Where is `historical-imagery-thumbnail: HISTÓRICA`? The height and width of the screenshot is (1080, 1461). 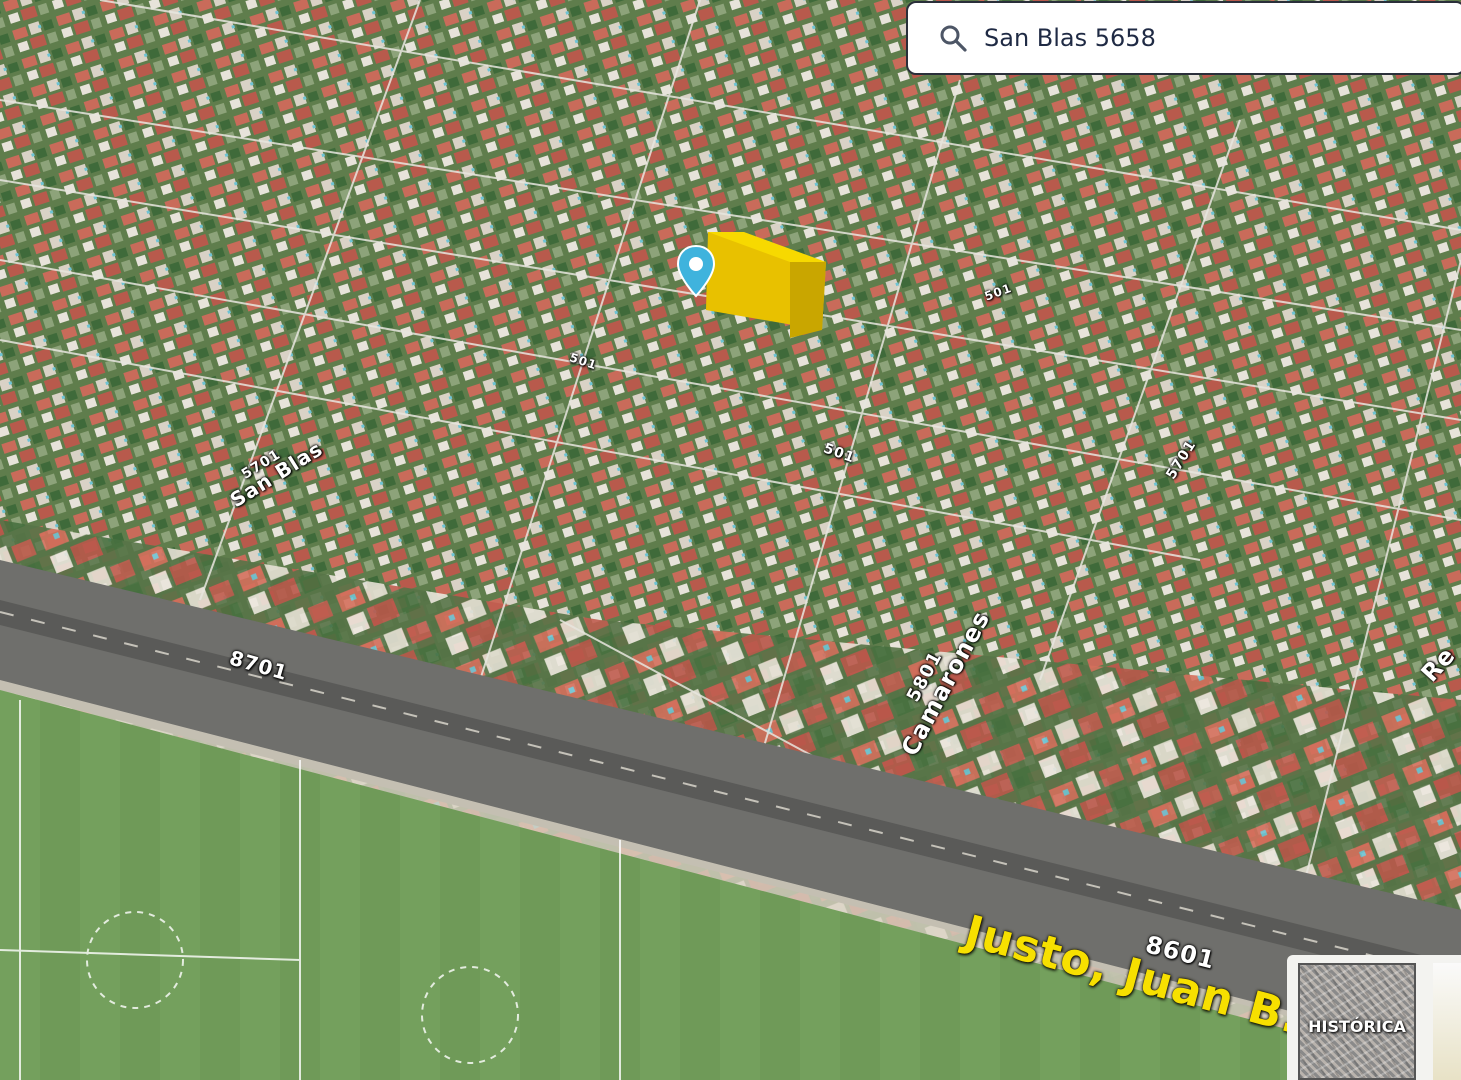
historical-imagery-thumbnail: HISTÓRICA is located at coordinates (1357, 1021).